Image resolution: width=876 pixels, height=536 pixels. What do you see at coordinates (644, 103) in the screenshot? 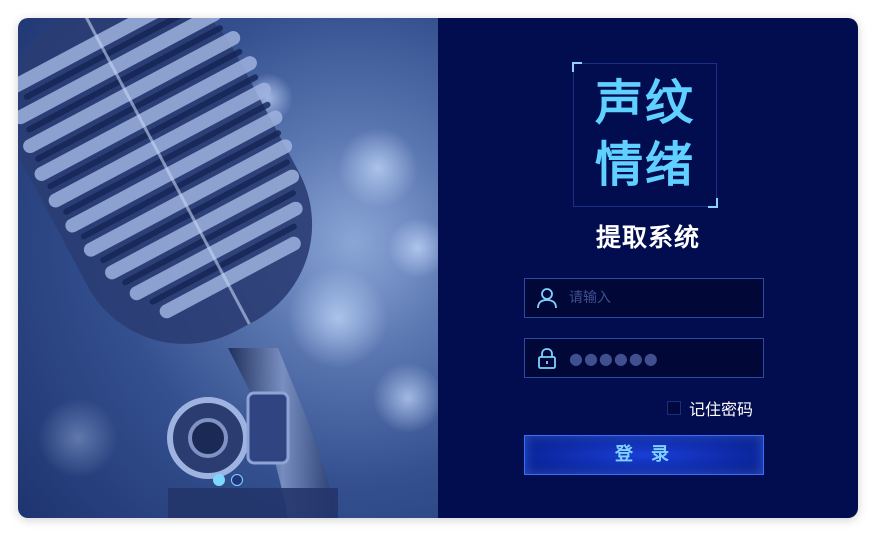
I see `logo-text-line-1: 声纹` at bounding box center [644, 103].